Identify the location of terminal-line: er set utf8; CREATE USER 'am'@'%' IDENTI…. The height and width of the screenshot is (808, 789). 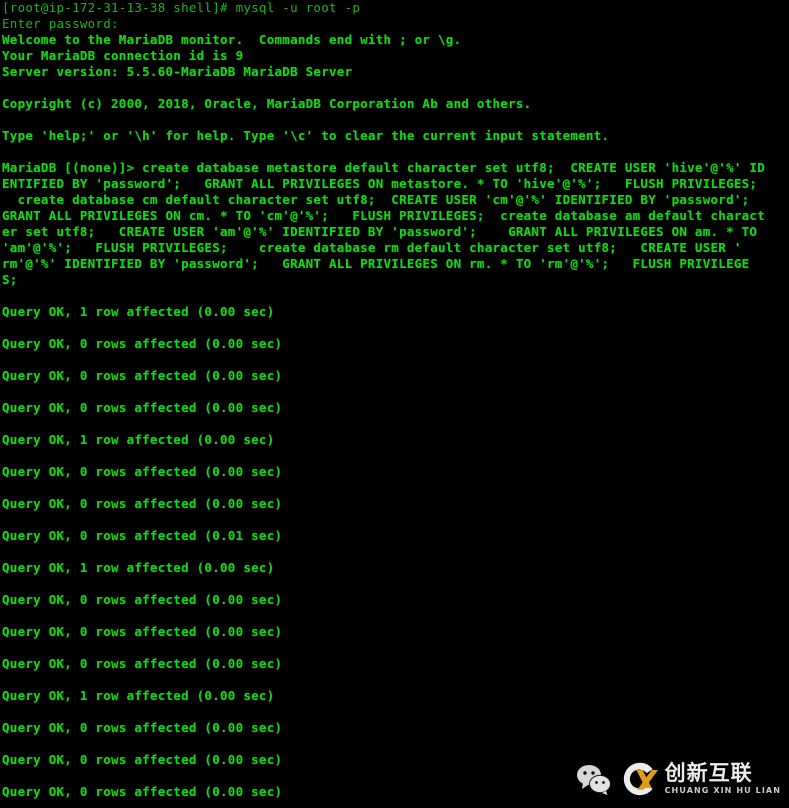
(380, 231).